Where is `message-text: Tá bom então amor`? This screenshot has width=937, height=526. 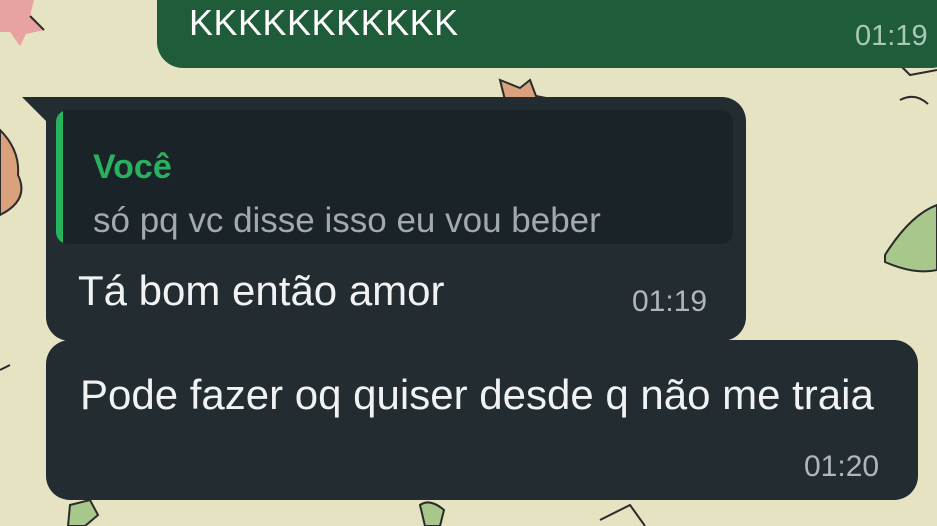
message-text: Tá bom então amor is located at coordinates (261, 290).